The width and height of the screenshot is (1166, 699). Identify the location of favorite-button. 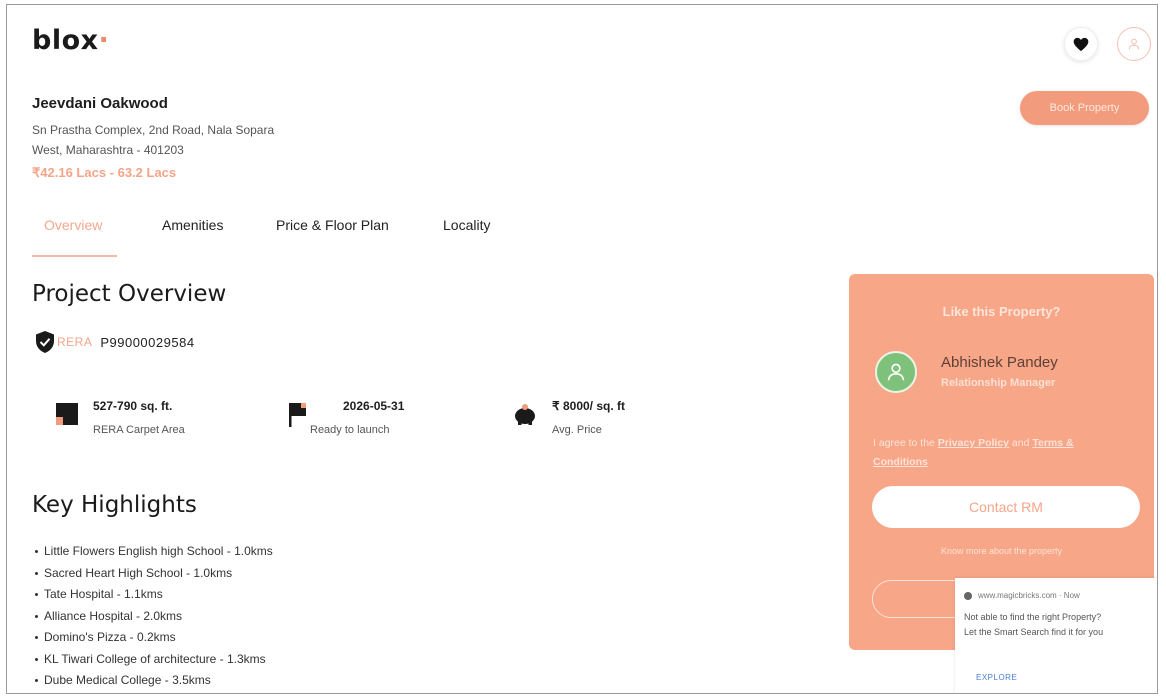
(1081, 44).